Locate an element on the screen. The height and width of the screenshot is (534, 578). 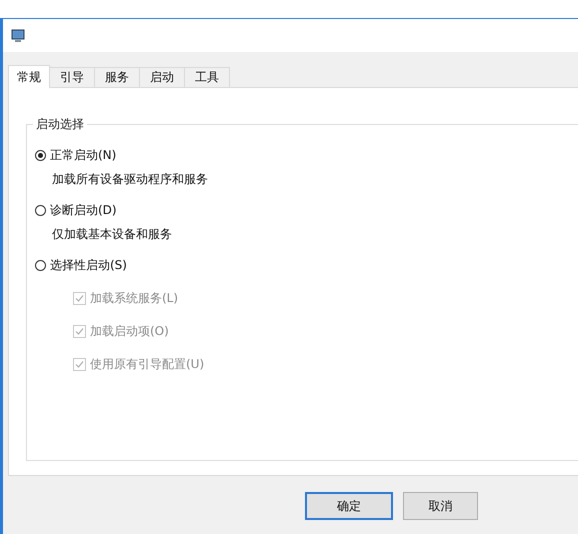
option-description: 仅加载基本设备和服务 is located at coordinates (112, 234).